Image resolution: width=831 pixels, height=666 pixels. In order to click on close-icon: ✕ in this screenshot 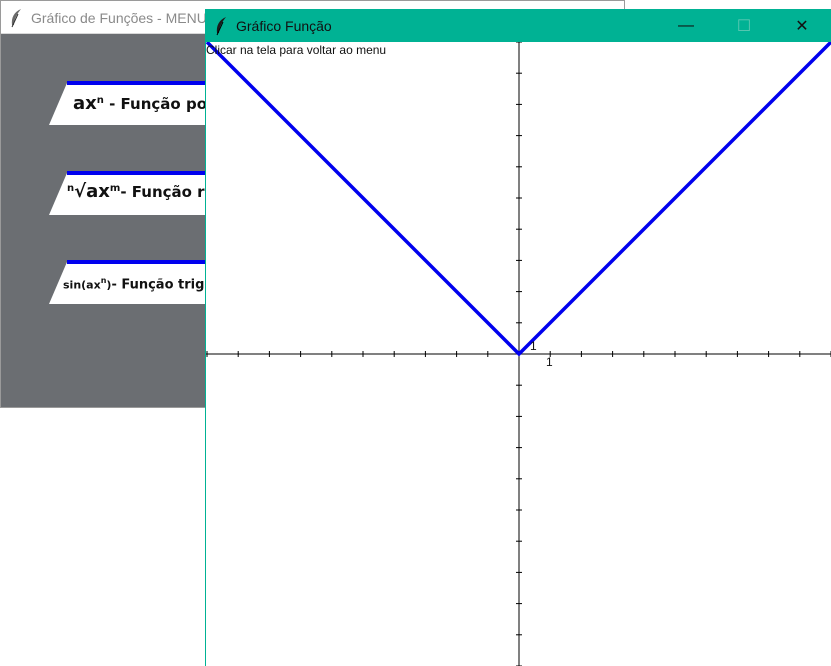, I will do `click(802, 26)`.